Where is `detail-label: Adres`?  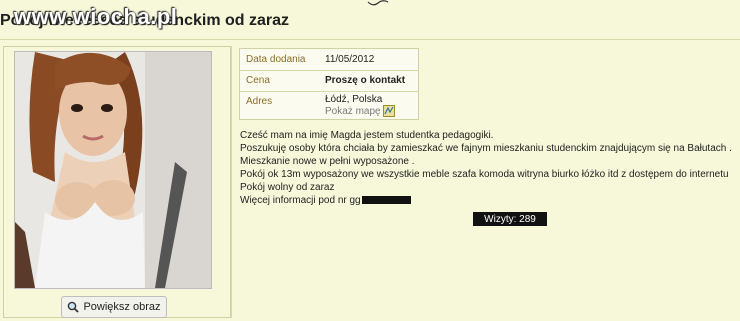
detail-label: Adres is located at coordinates (259, 101).